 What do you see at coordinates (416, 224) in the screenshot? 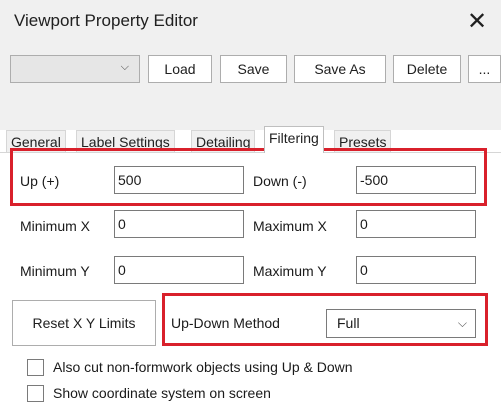
I see `maximum-x-input: 0` at bounding box center [416, 224].